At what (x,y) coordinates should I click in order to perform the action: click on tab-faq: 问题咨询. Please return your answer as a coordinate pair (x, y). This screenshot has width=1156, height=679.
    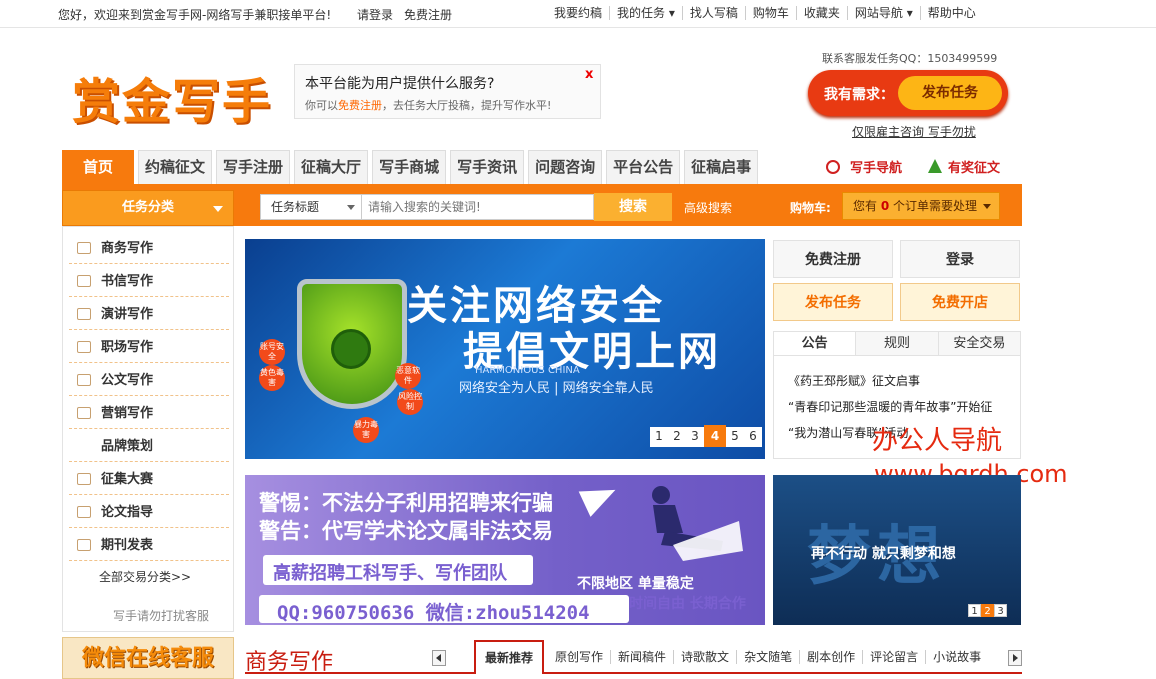
    Looking at the image, I should click on (565, 167).